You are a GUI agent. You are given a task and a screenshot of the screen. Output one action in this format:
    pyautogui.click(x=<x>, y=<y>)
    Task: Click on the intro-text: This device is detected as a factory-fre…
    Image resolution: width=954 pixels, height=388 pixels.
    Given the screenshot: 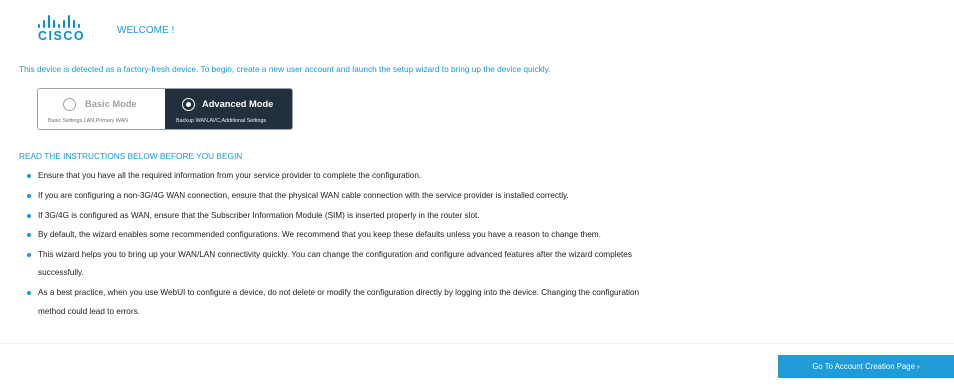 What is the action you would take?
    pyautogui.click(x=285, y=69)
    